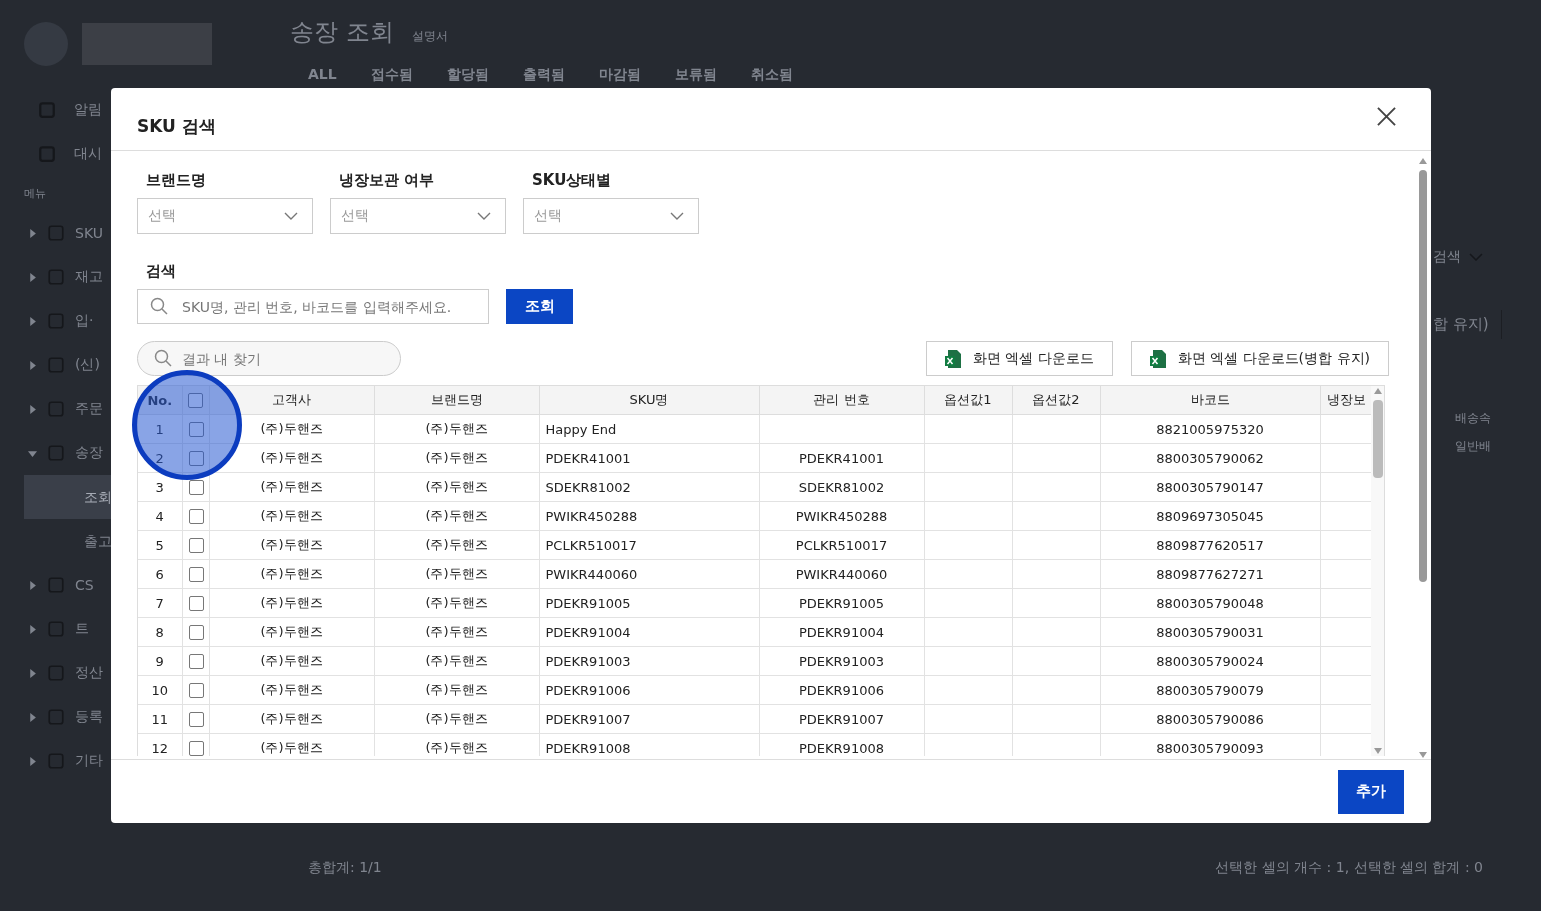 This screenshot has height=911, width=1541. What do you see at coordinates (84, 585) in the screenshot?
I see `sidebar-item: CS` at bounding box center [84, 585].